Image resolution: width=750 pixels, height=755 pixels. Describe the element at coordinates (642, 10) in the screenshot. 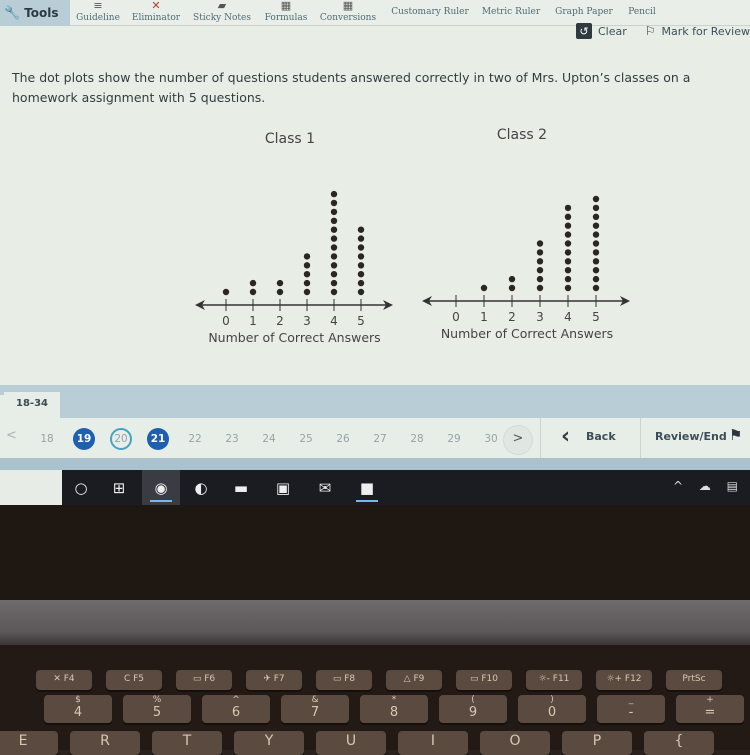

I see `tool-pencil: Pencil` at that location.